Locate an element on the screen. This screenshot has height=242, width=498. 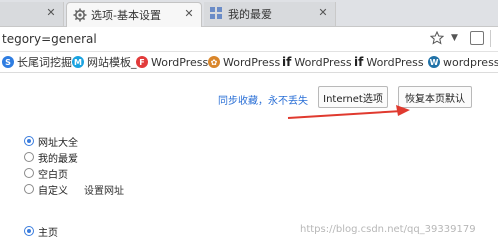
url-text: tegory=general is located at coordinates (49, 39).